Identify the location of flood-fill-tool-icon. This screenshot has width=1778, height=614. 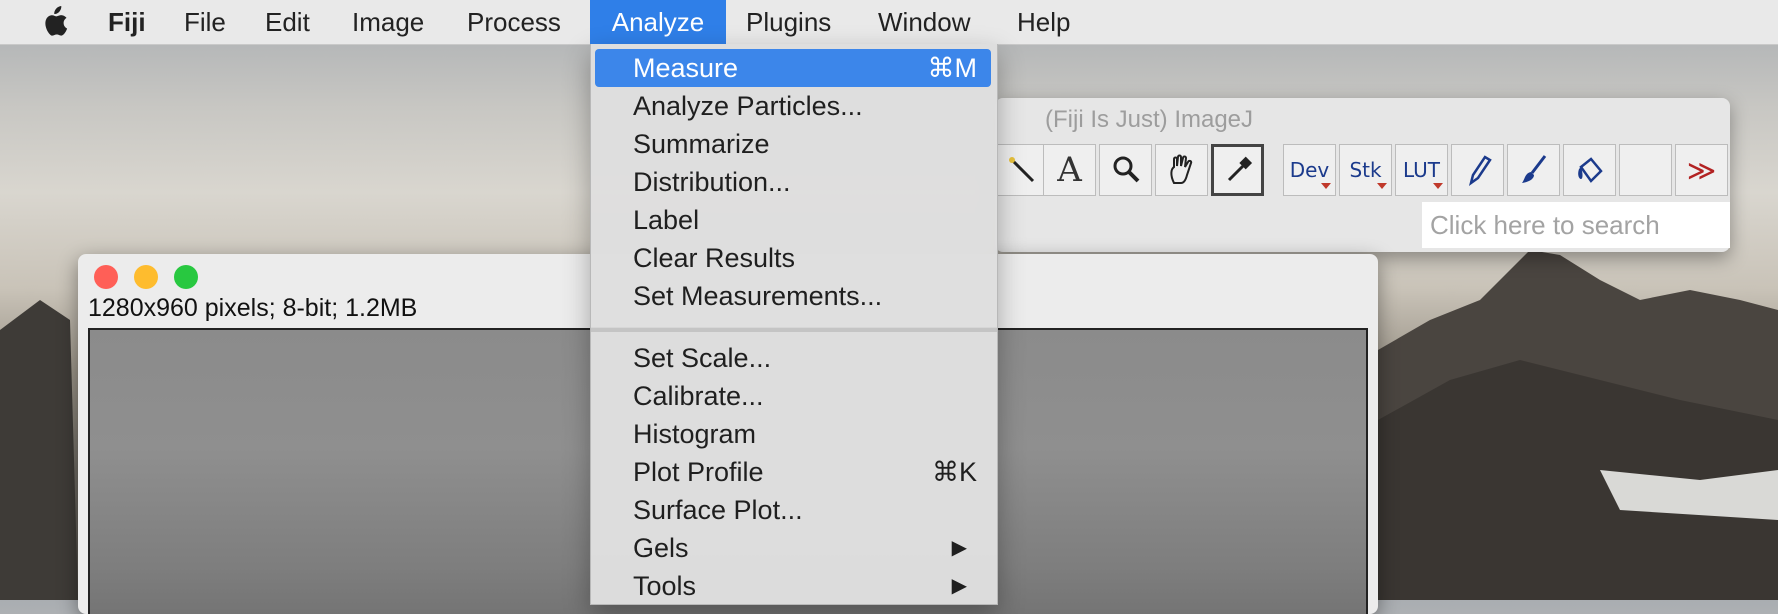
(1589, 170).